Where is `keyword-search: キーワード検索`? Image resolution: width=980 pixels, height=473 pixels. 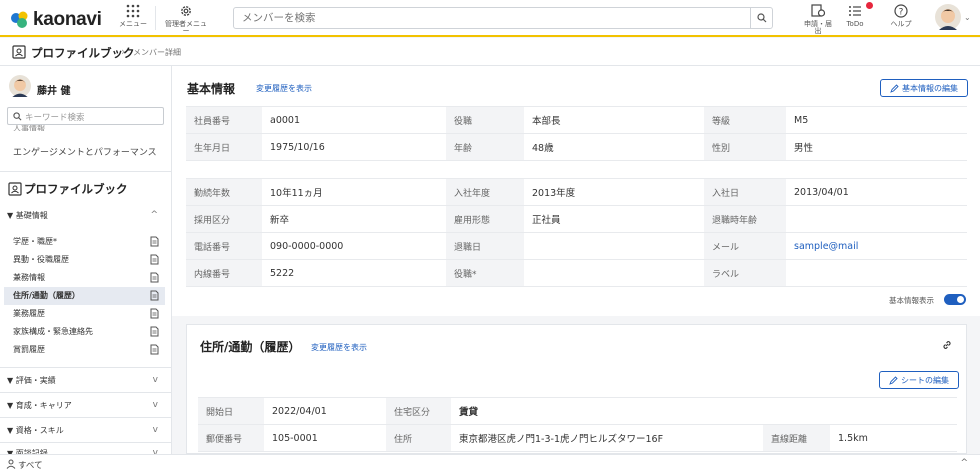
keyword-search: キーワード検索 is located at coordinates (85, 116).